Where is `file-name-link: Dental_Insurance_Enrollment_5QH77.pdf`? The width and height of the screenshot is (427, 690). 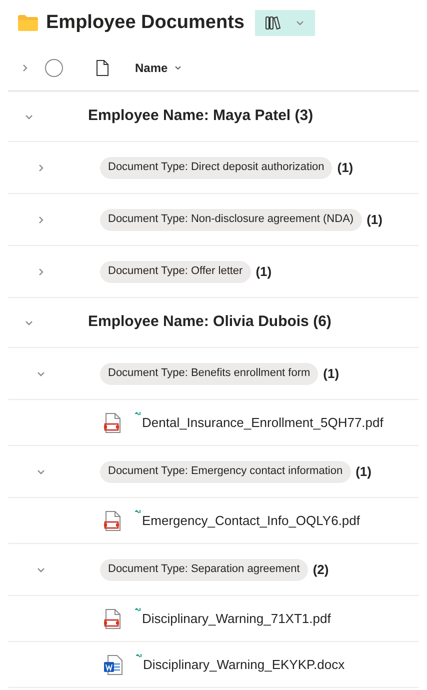 file-name-link: Dental_Insurance_Enrollment_5QH77.pdf is located at coordinates (263, 422).